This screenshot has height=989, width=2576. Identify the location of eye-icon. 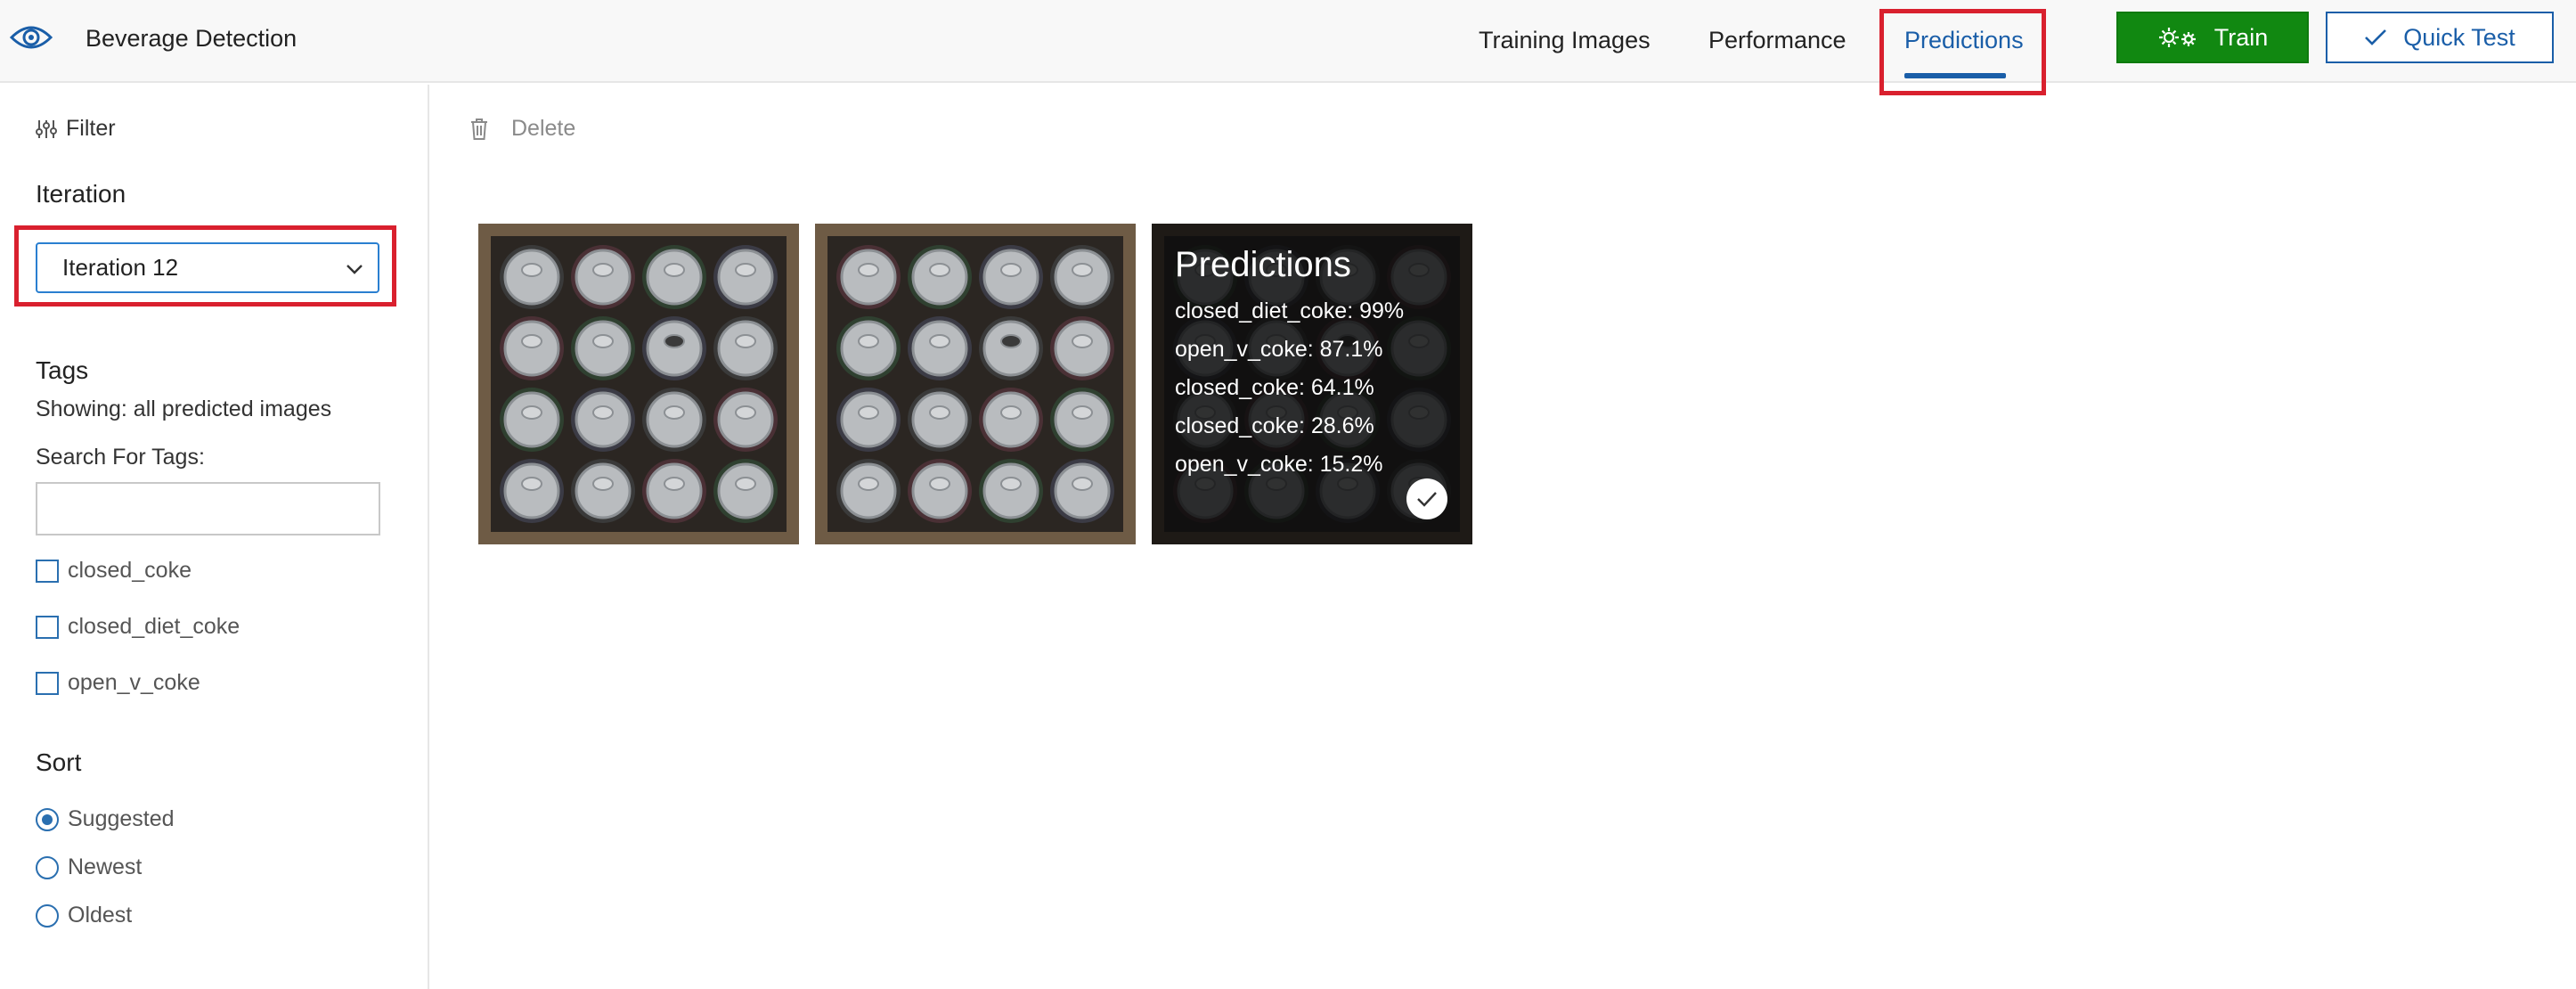
(31, 37).